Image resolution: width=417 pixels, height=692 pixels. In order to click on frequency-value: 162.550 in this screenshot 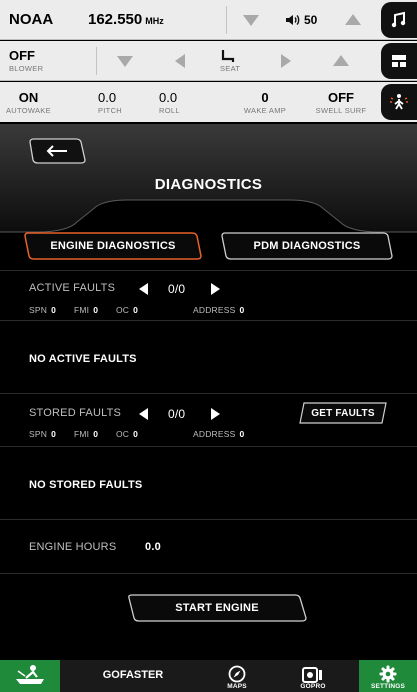, I will do `click(115, 19)`.